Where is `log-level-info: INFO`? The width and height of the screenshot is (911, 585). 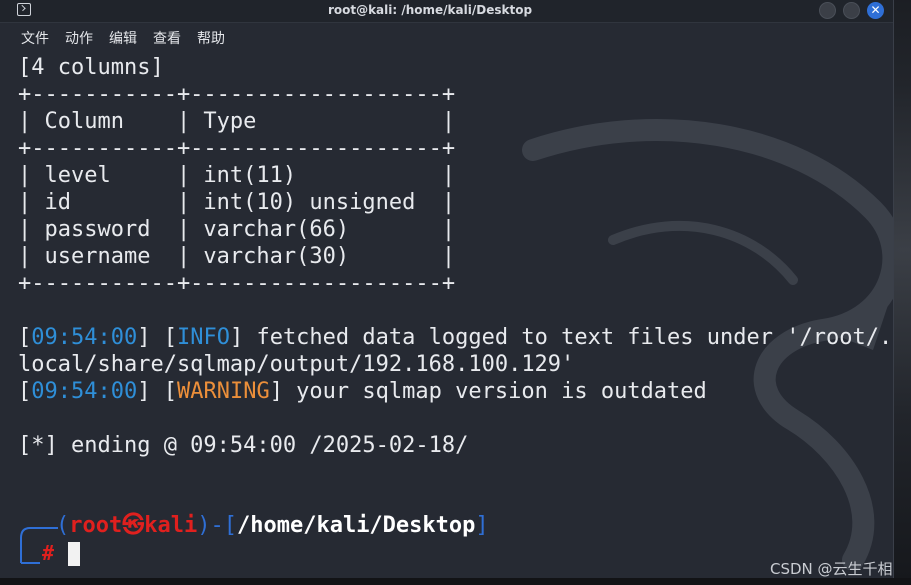
log-level-info: INFO is located at coordinates (203, 337).